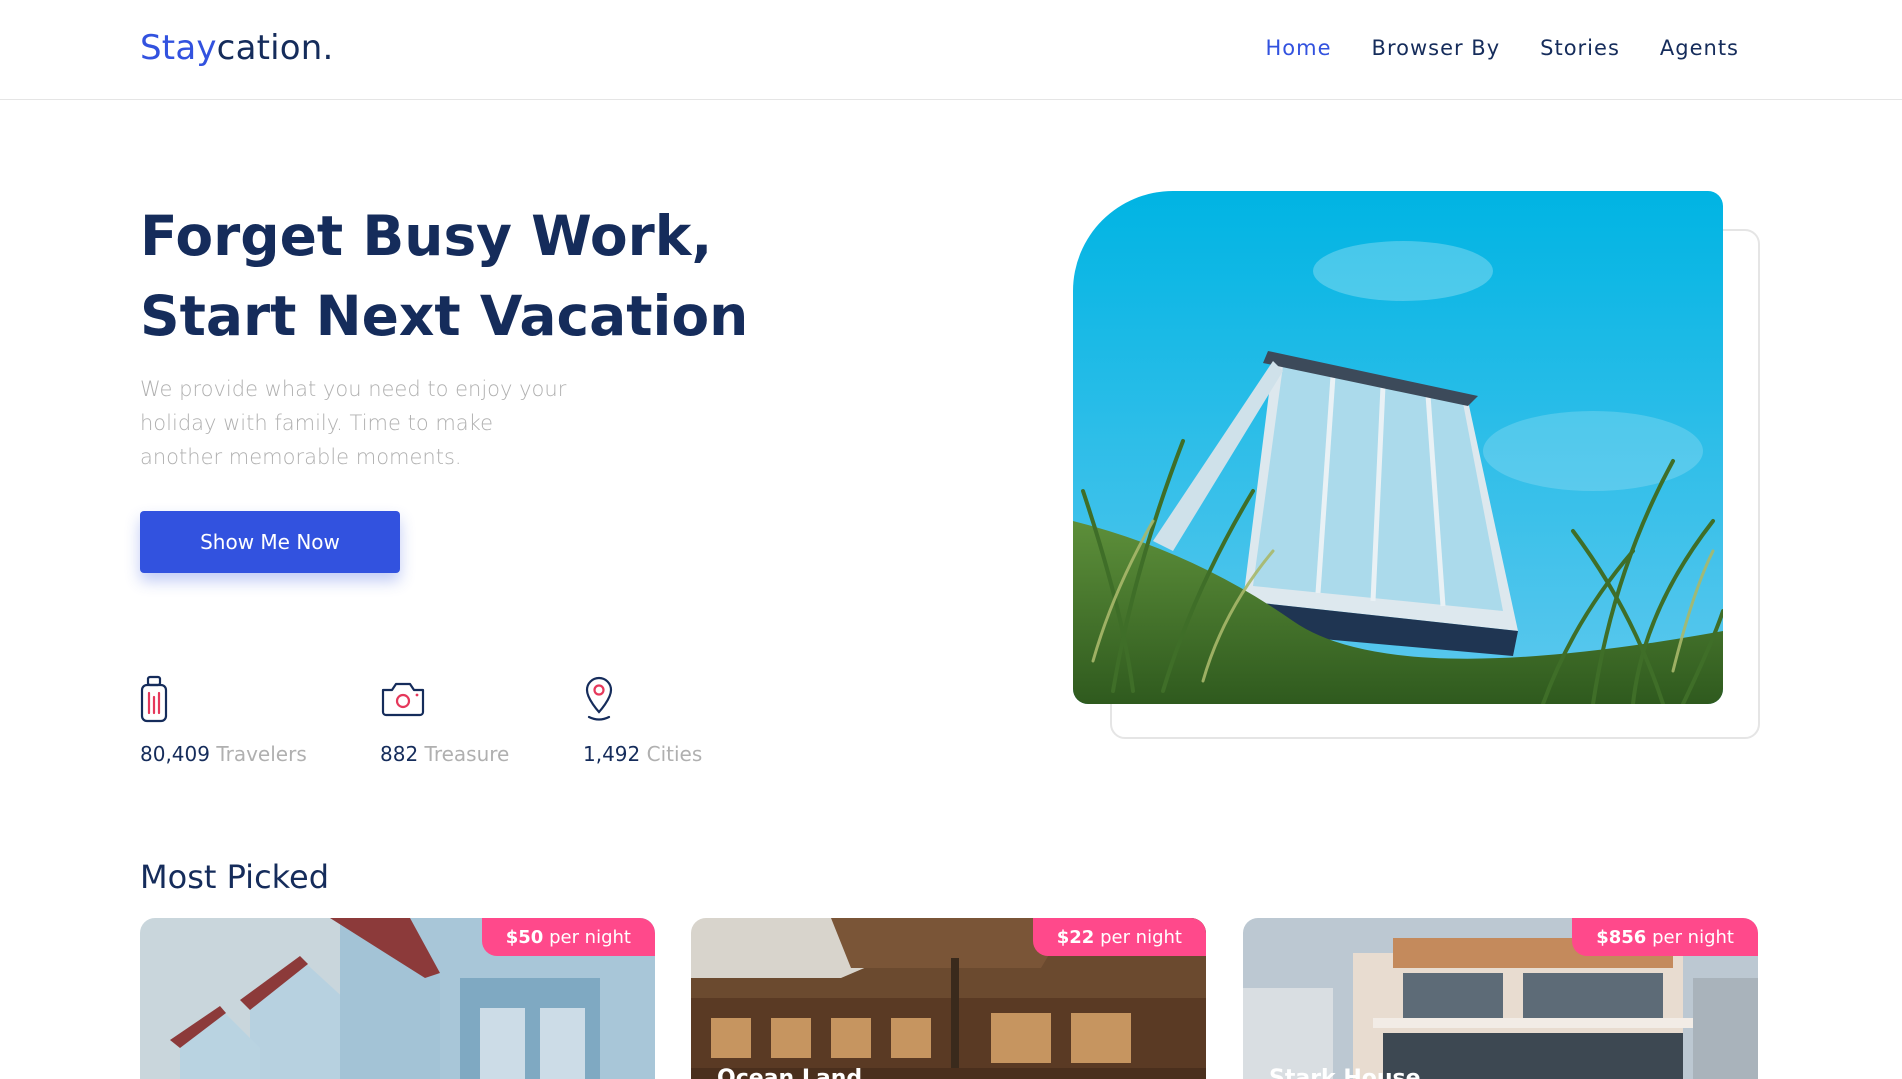 This screenshot has width=1902, height=1079. What do you see at coordinates (235, 877) in the screenshot?
I see `most-picked-title: Most Picked` at bounding box center [235, 877].